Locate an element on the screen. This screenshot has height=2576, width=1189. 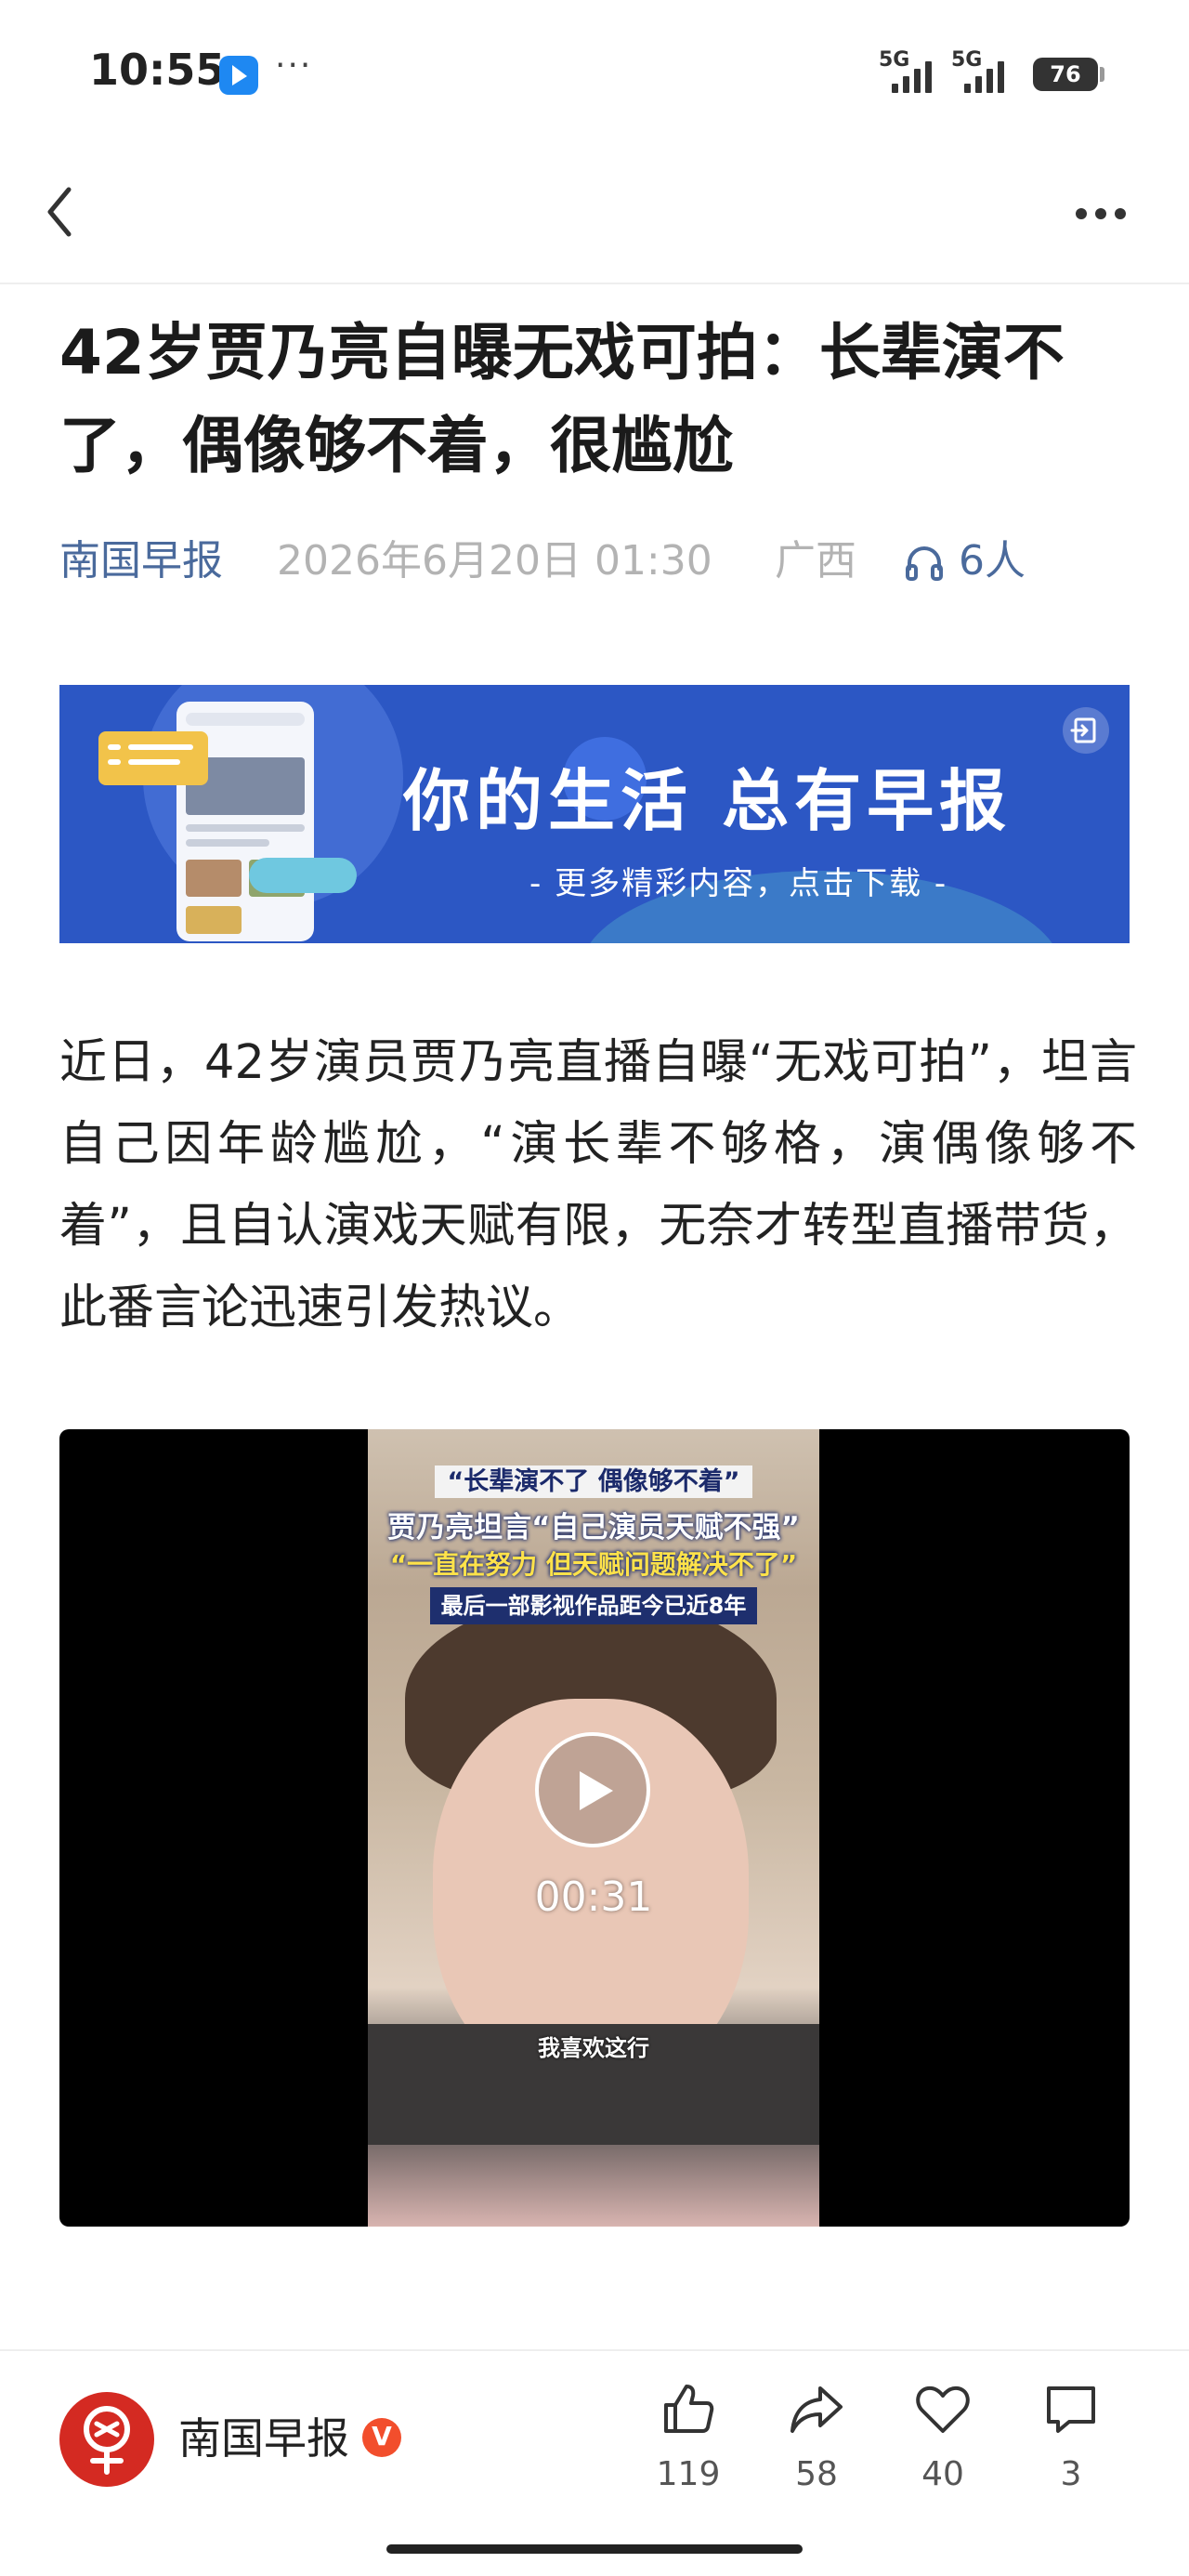
video-caption: 最后一部影视作品距今已近8年 is located at coordinates (593, 1605).